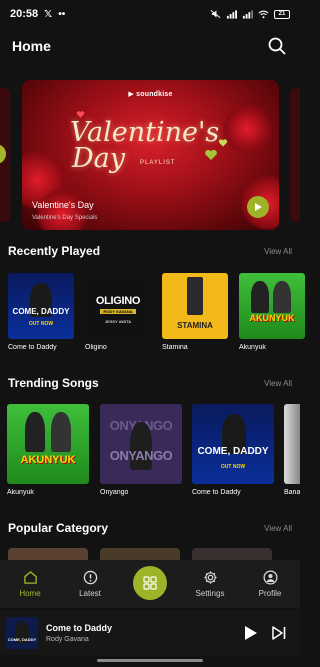 The width and height of the screenshot is (320, 667). Describe the element at coordinates (114, 492) in the screenshot. I see `song-title: Onyango` at that location.